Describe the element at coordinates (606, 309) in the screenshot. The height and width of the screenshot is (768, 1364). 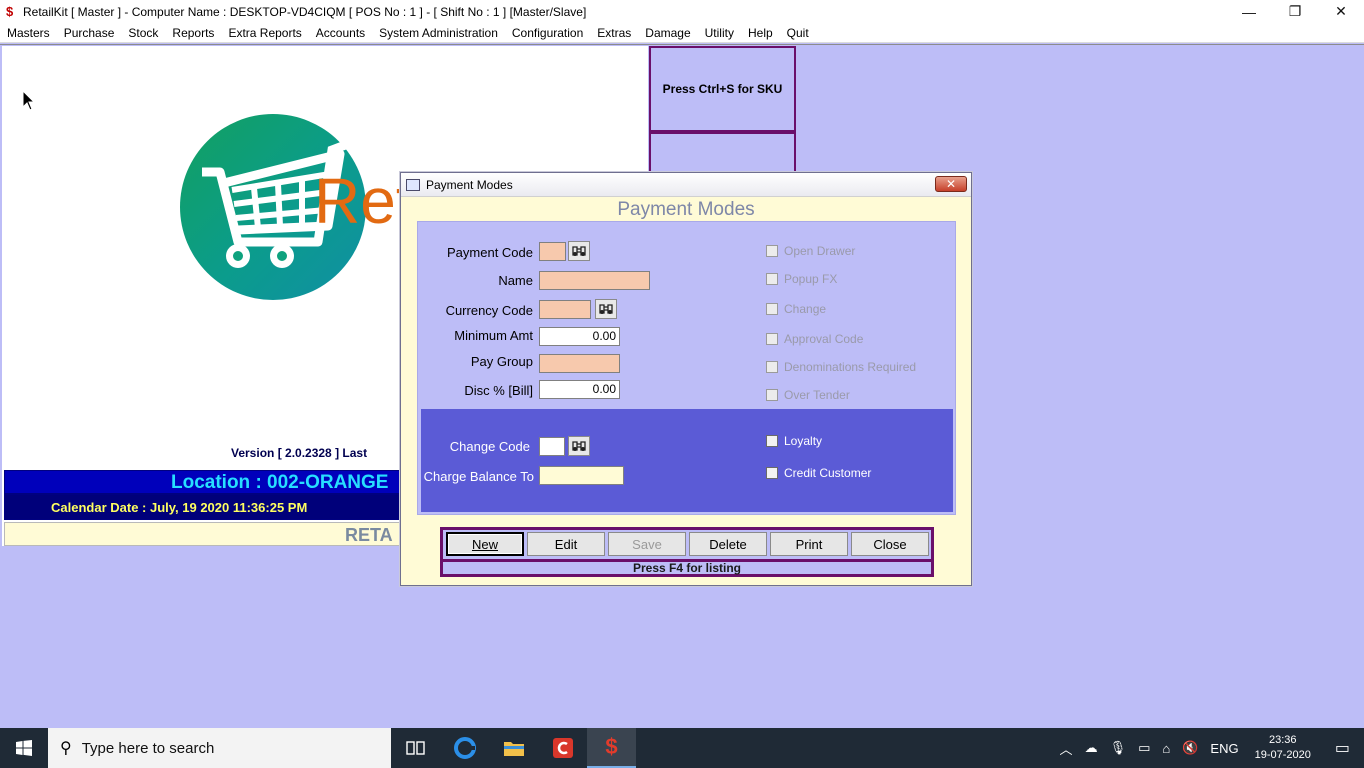
I see `currency-code-lookup-binoculars-icon` at that location.